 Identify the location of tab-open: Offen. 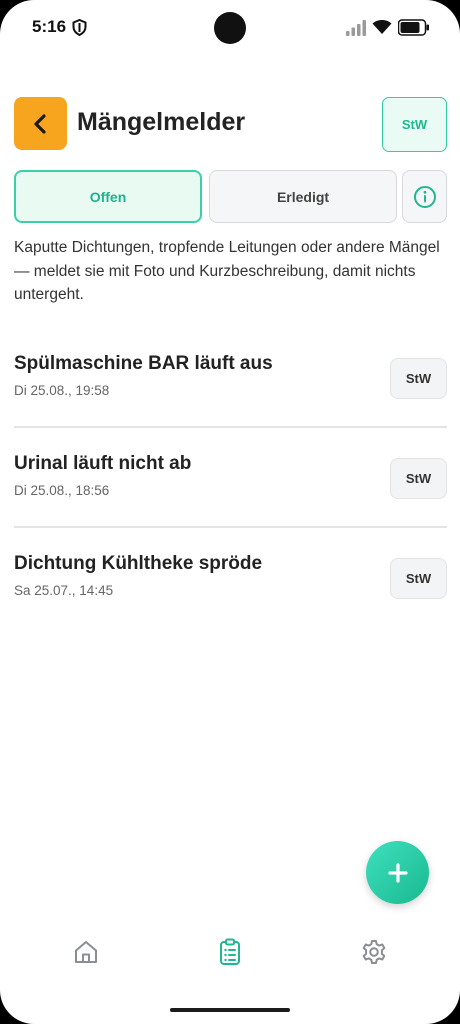
(108, 196).